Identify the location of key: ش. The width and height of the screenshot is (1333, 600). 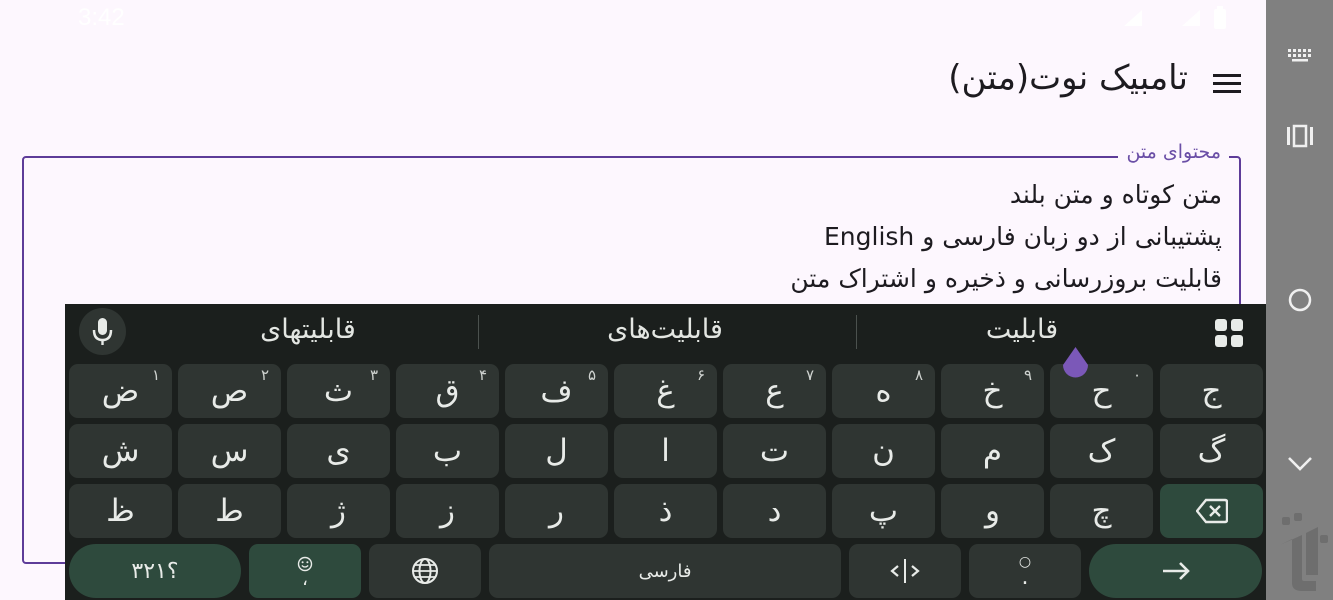
(120, 451).